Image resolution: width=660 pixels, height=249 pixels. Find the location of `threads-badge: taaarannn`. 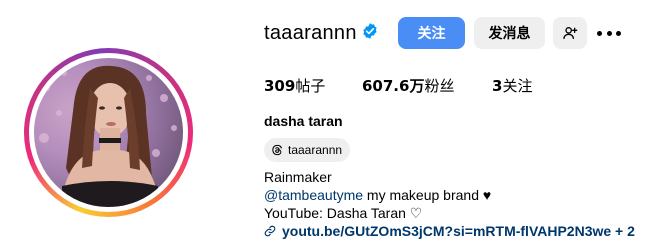

threads-badge: taaarannn is located at coordinates (307, 150).